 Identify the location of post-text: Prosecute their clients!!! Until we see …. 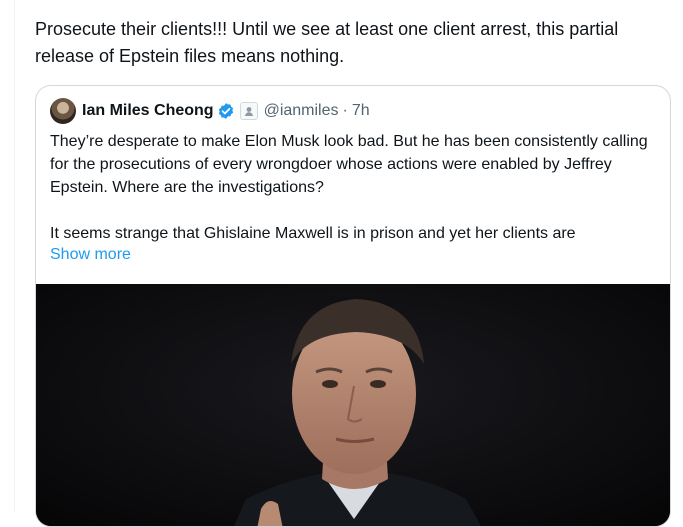
(327, 42).